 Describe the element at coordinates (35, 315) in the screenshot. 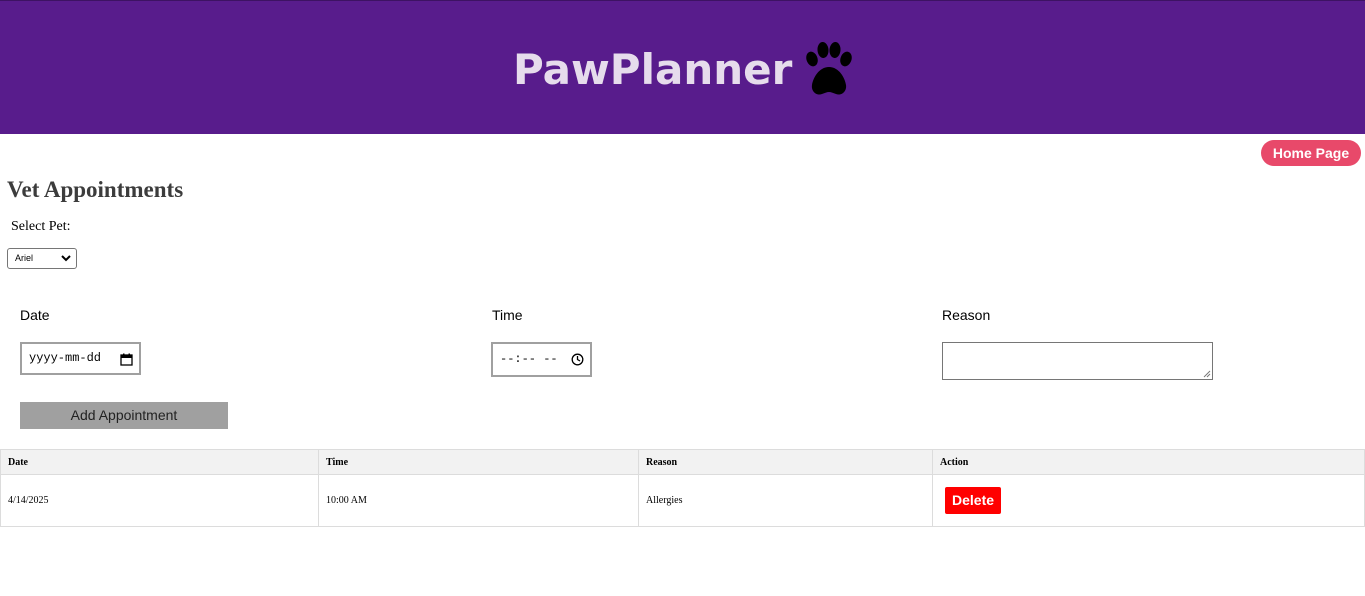

I see `date-label: Date` at that location.